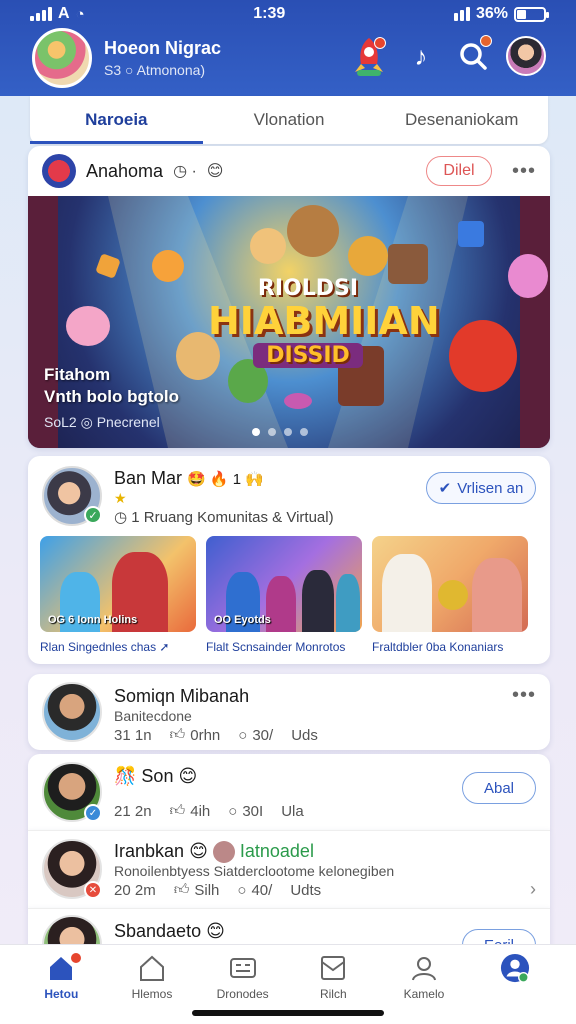  I want to click on comment-count: 40/, so click(262, 890).